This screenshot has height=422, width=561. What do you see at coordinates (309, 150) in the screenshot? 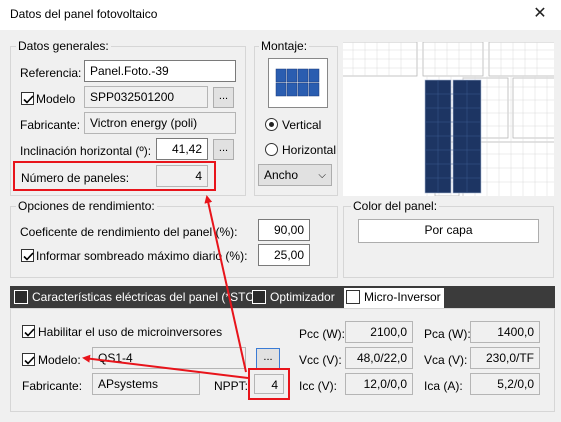
I see `horizontal-label: Horizontal` at bounding box center [309, 150].